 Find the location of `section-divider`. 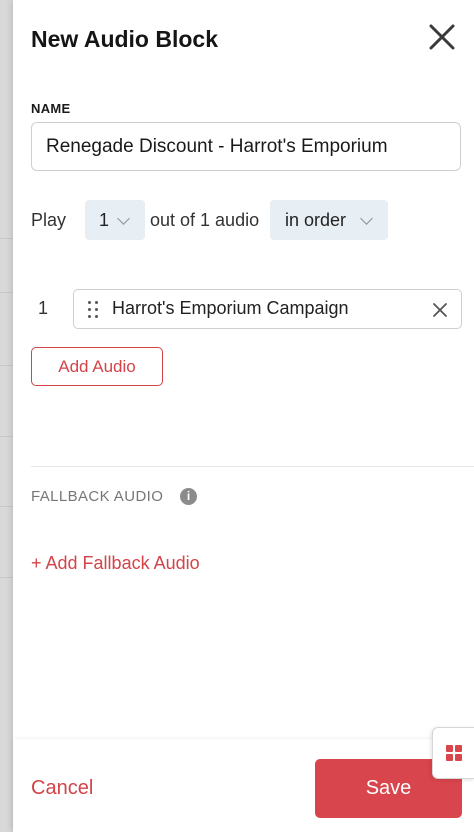

section-divider is located at coordinates (252, 466).